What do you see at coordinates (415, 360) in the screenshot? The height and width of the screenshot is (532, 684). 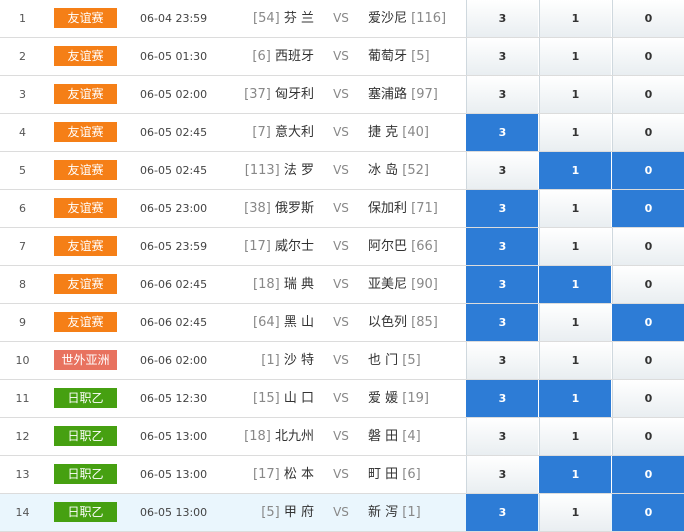 I see `away-team: 也 门 [5]` at bounding box center [415, 360].